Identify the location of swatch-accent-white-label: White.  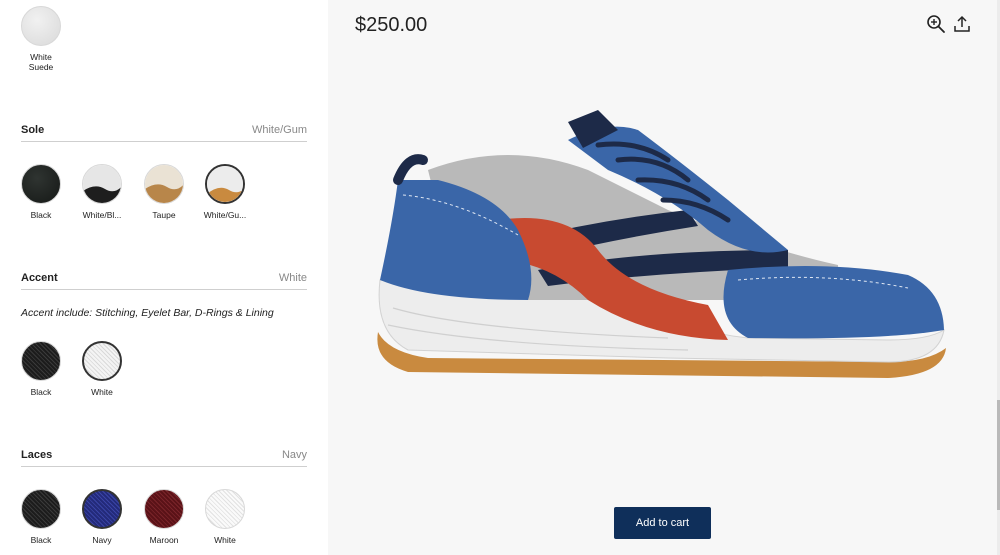
(102, 392).